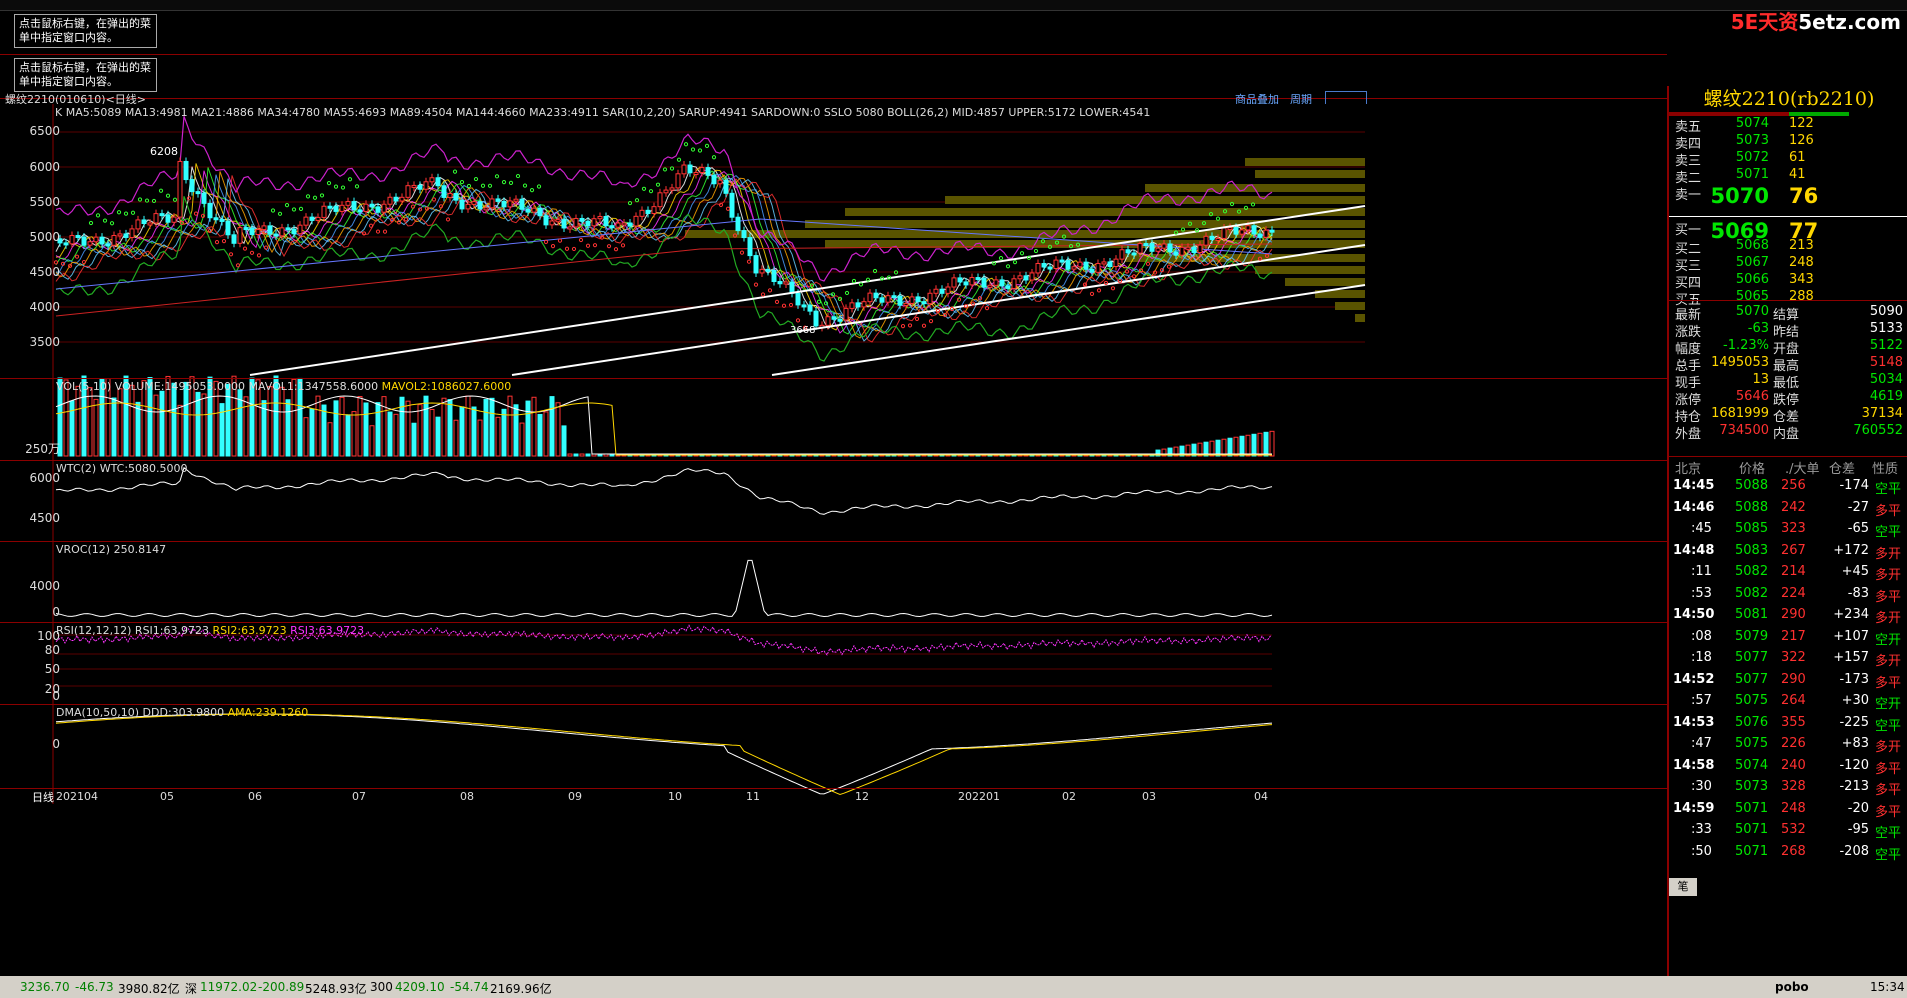 The image size is (1907, 998). Describe the element at coordinates (167, 796) in the screenshot. I see `x-label: 05` at that location.